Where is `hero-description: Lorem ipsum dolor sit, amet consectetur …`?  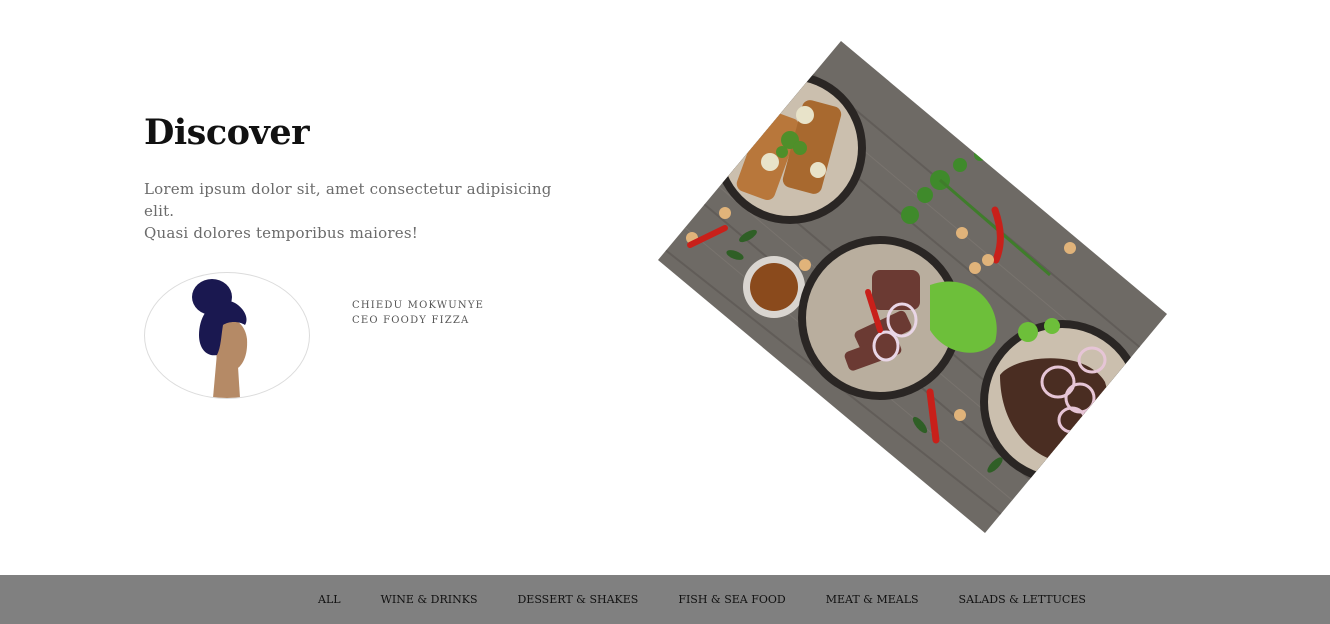 hero-description: Lorem ipsum dolor sit, amet consectetur … is located at coordinates (364, 211).